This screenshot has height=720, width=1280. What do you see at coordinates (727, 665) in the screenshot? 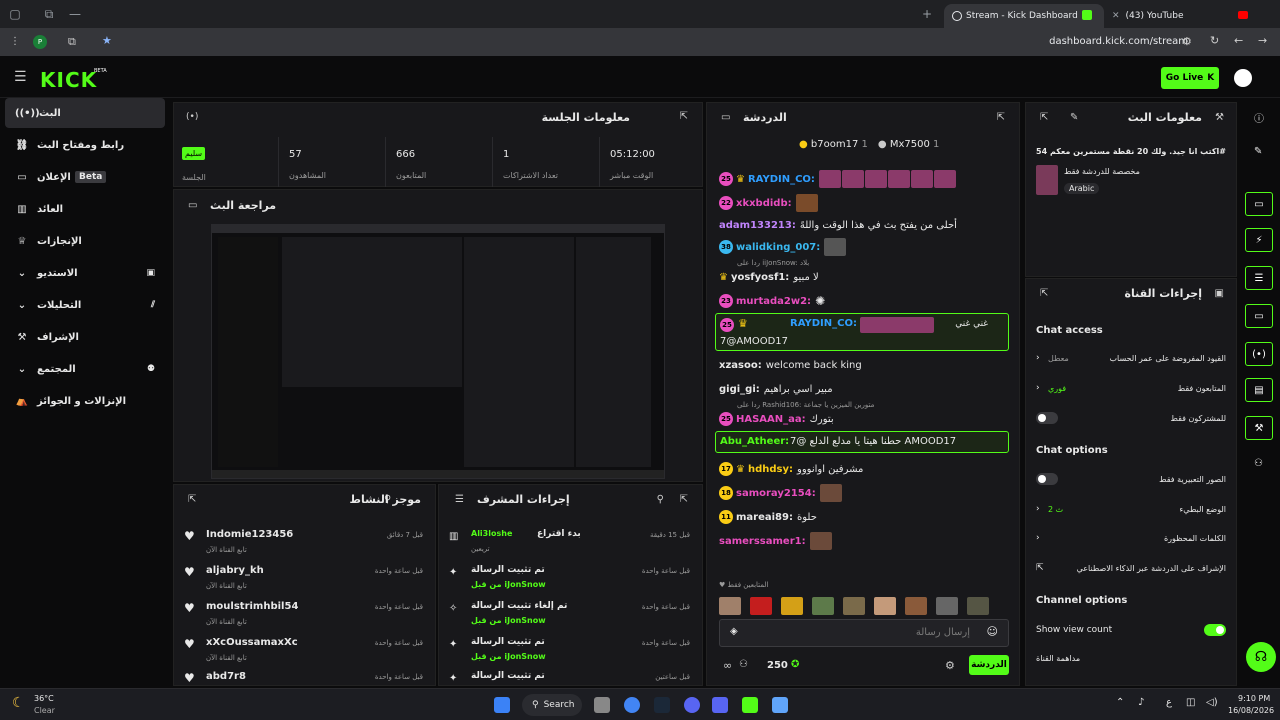
I see `infinity-icon: ∞` at bounding box center [727, 665].